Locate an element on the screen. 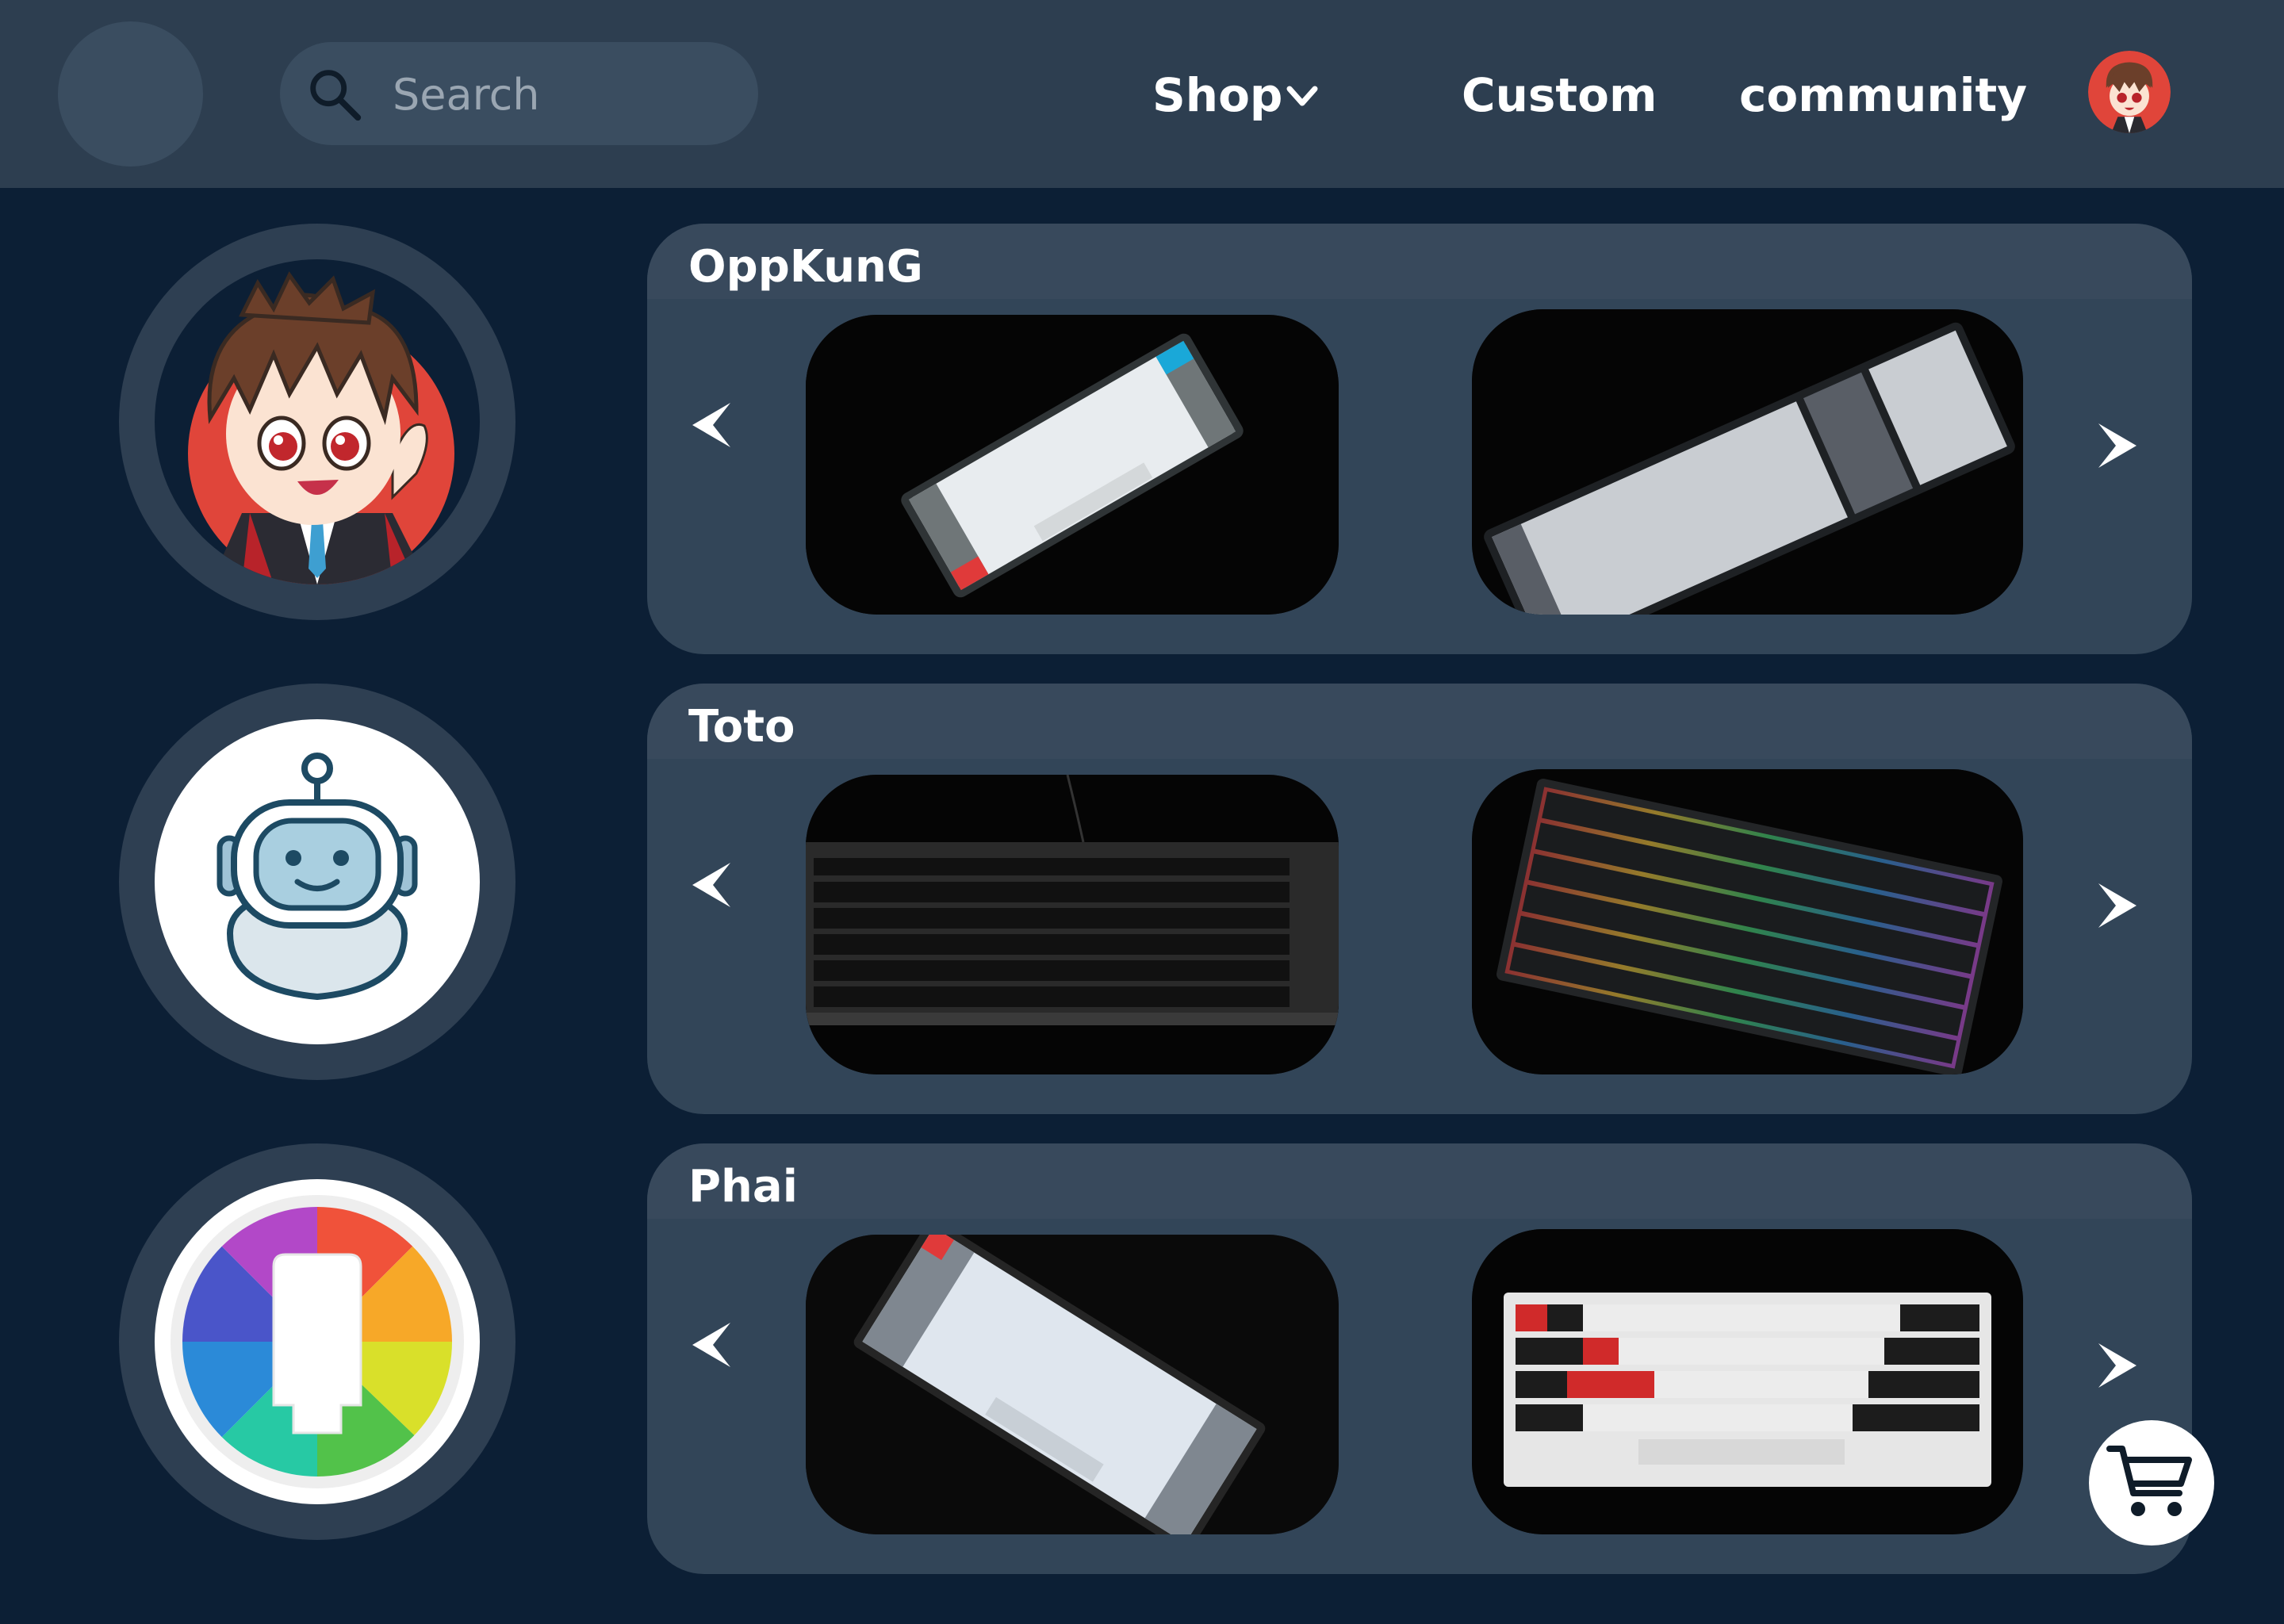 The width and height of the screenshot is (2284, 1624). color-wheel-avatar is located at coordinates (317, 1341).